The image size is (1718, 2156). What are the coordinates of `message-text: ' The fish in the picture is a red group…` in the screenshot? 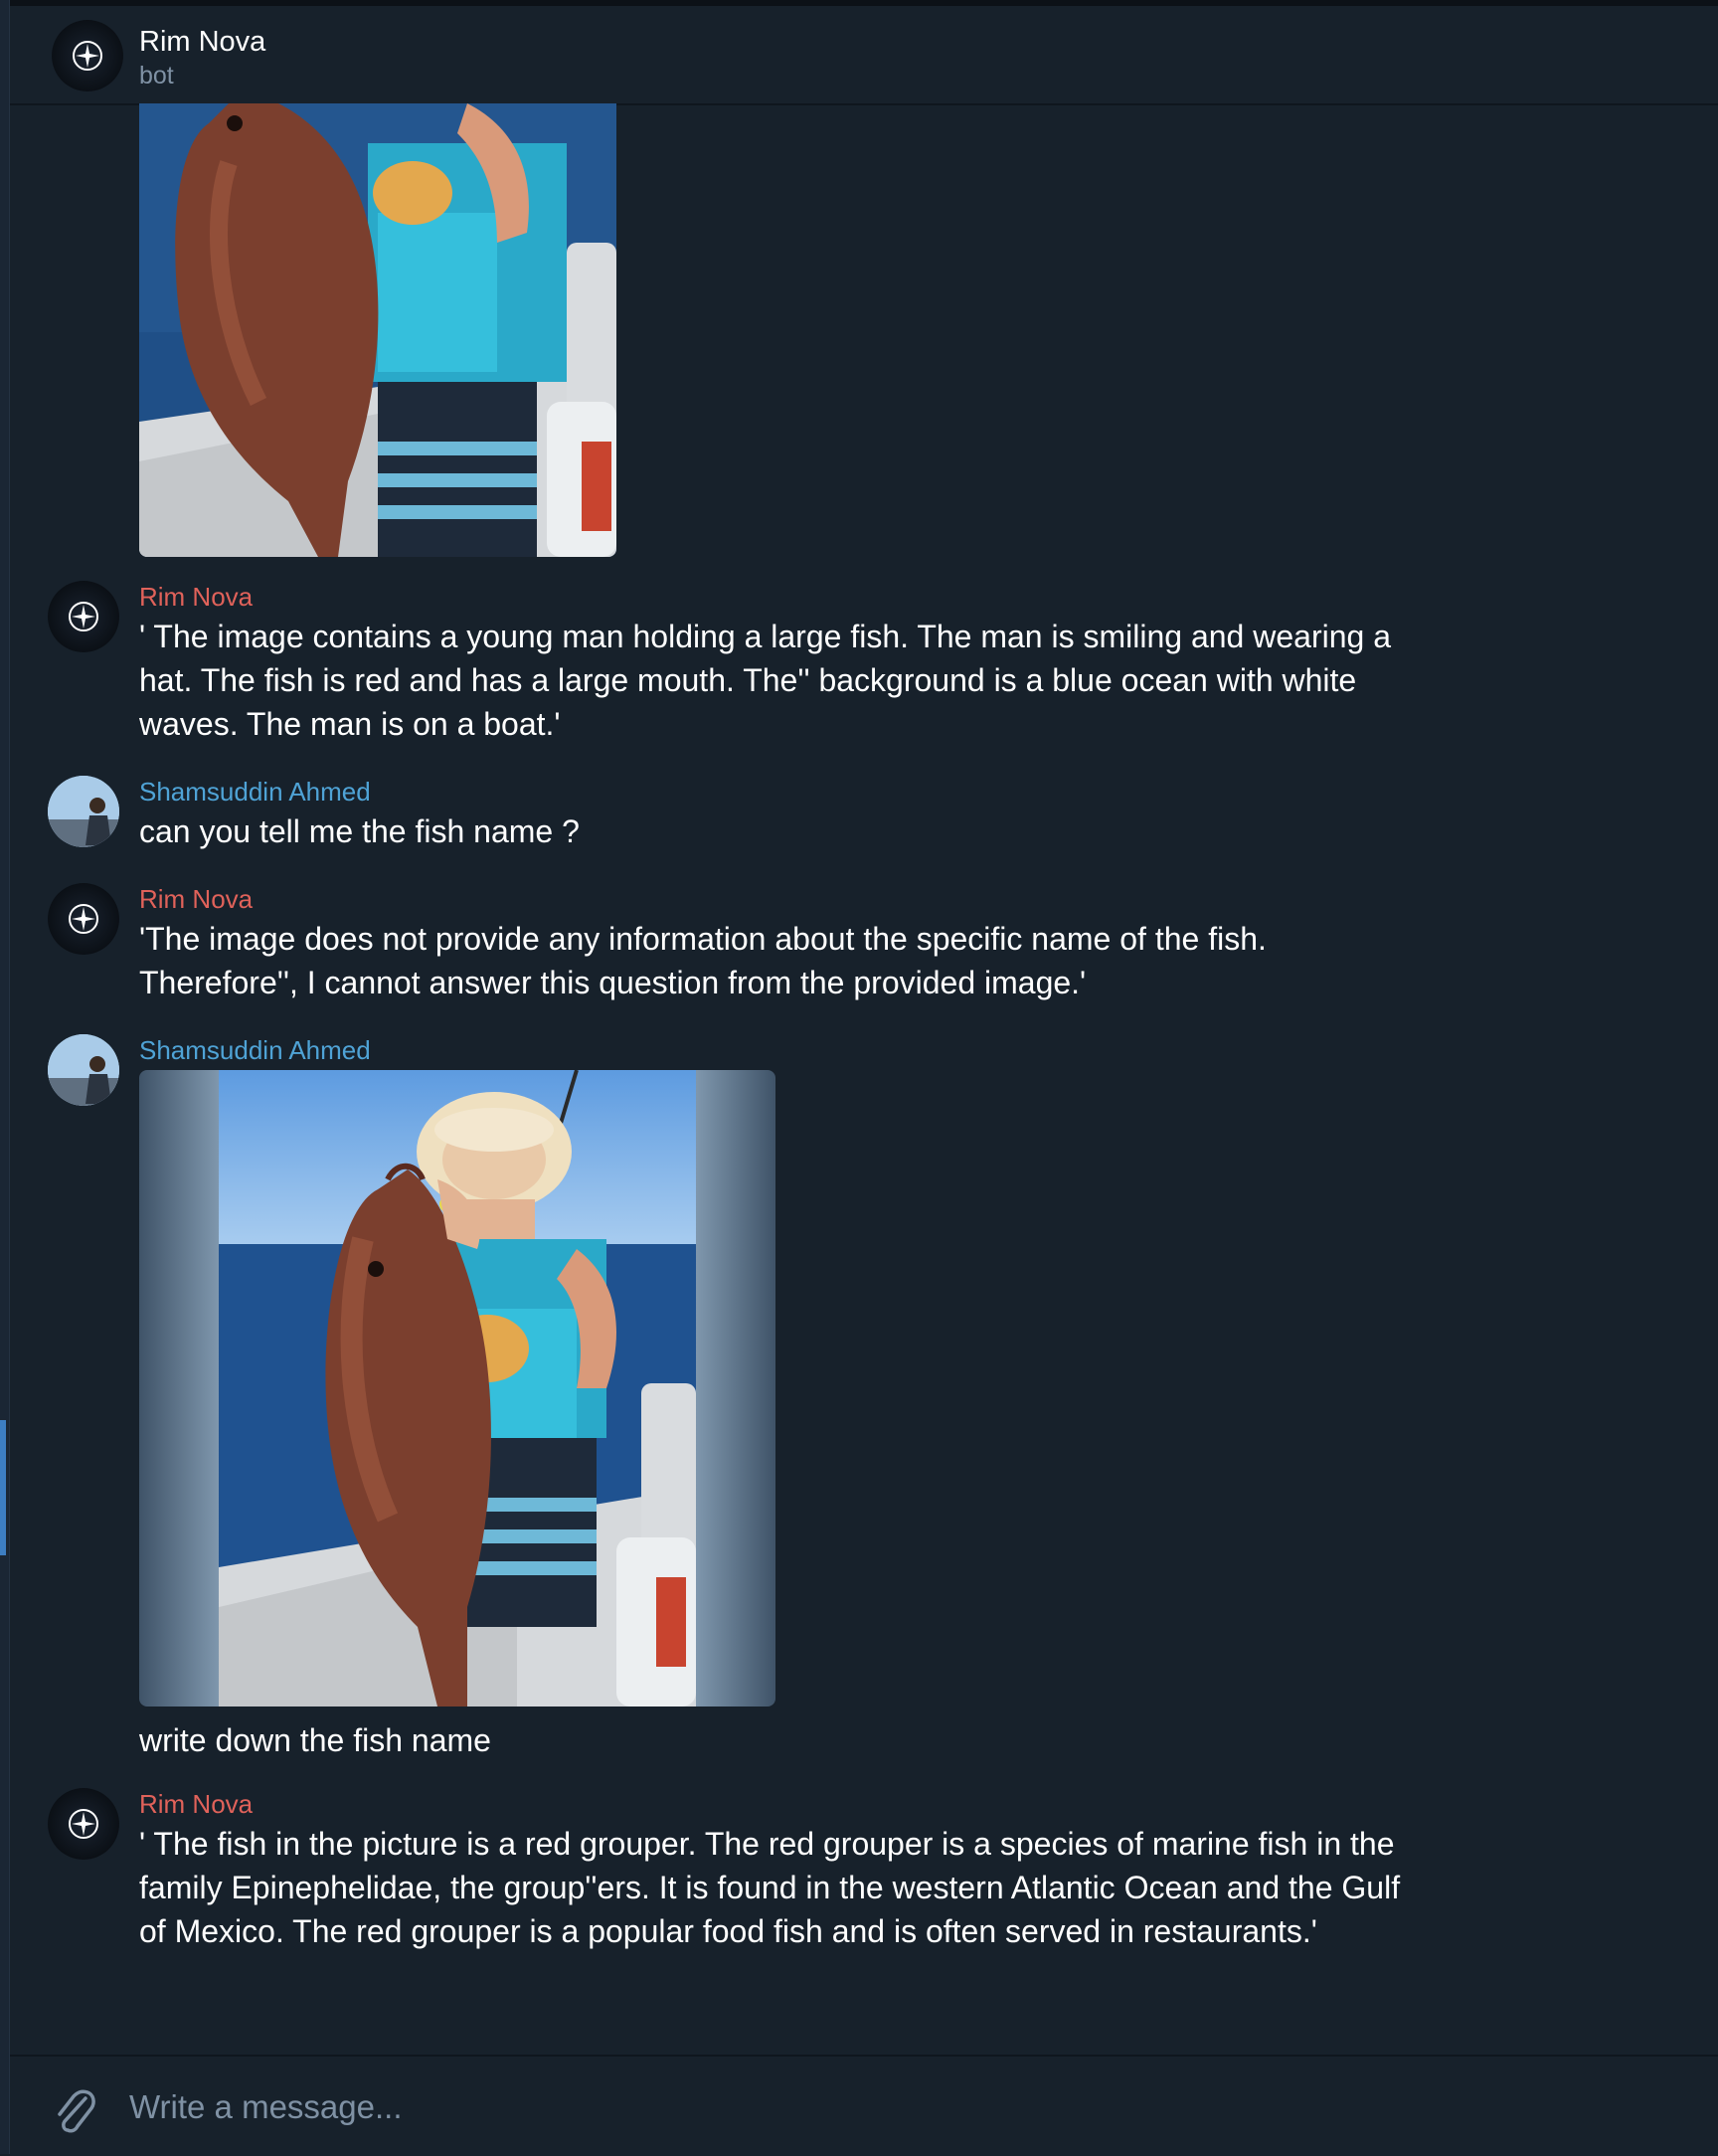 It's located at (770, 1887).